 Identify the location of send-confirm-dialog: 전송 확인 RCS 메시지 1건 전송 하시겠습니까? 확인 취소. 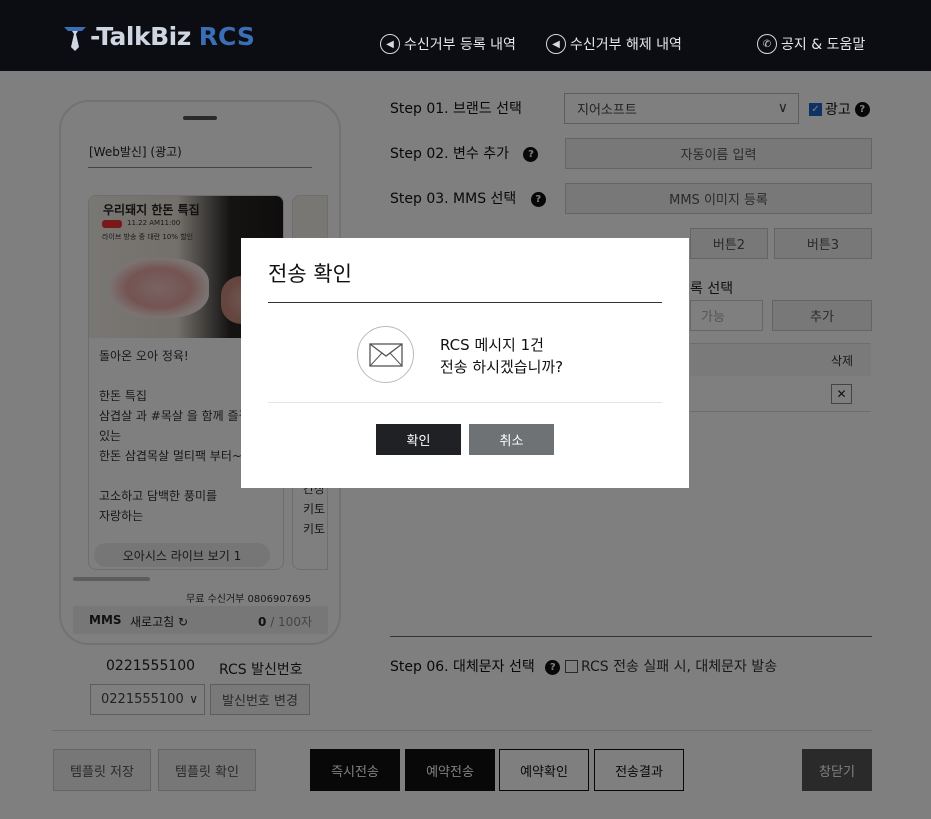
(465, 363).